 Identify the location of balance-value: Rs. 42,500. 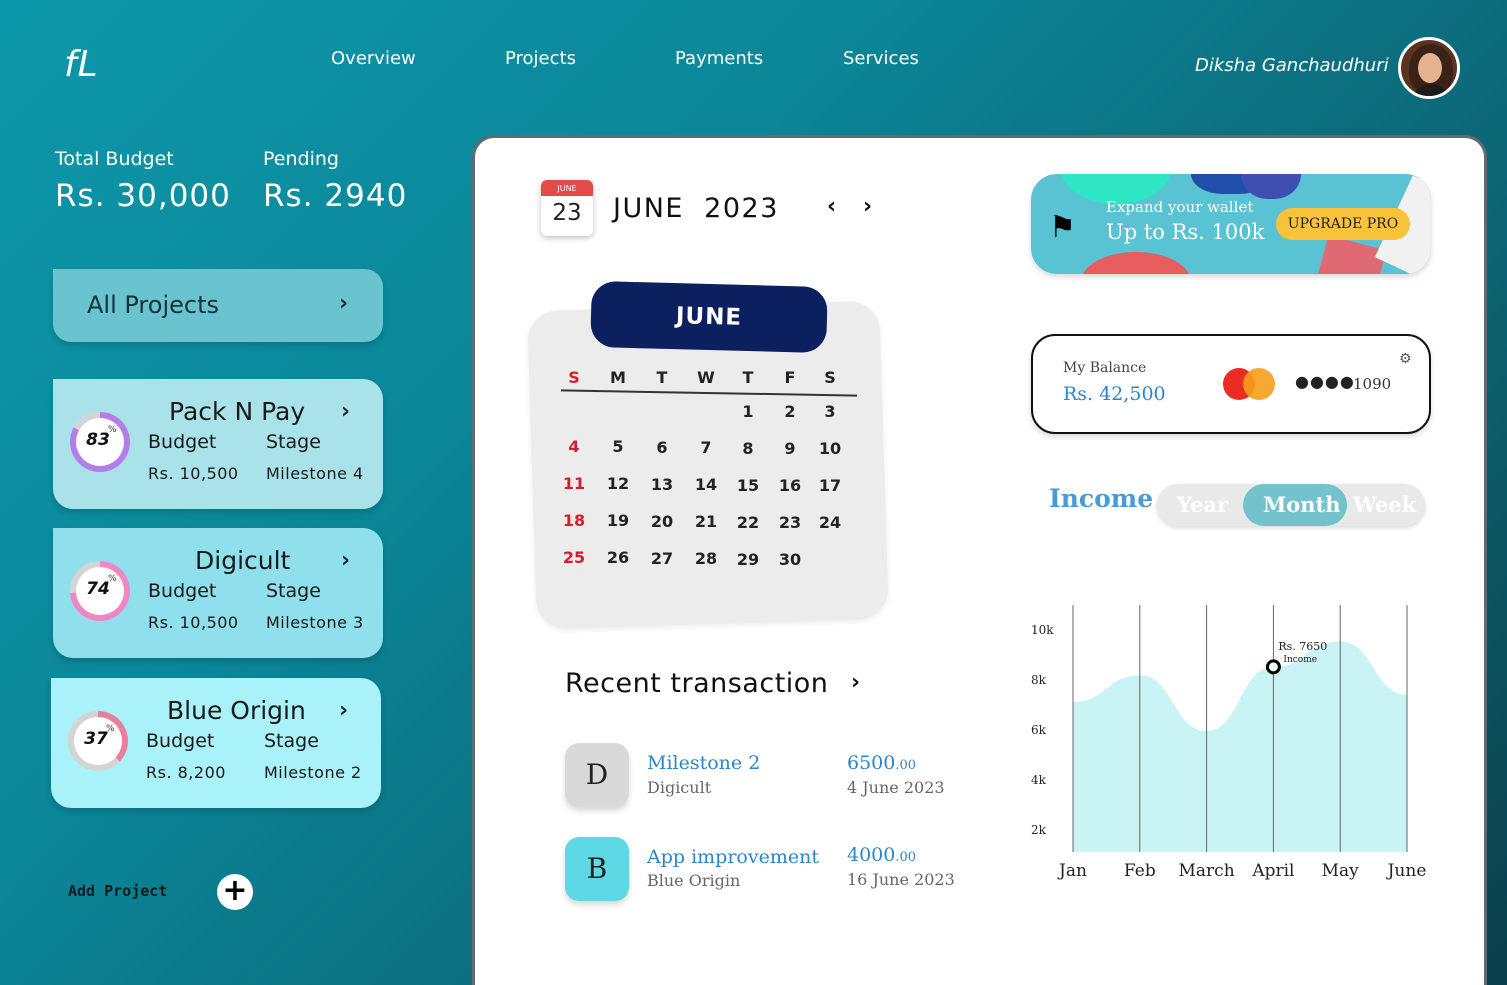
(1114, 394).